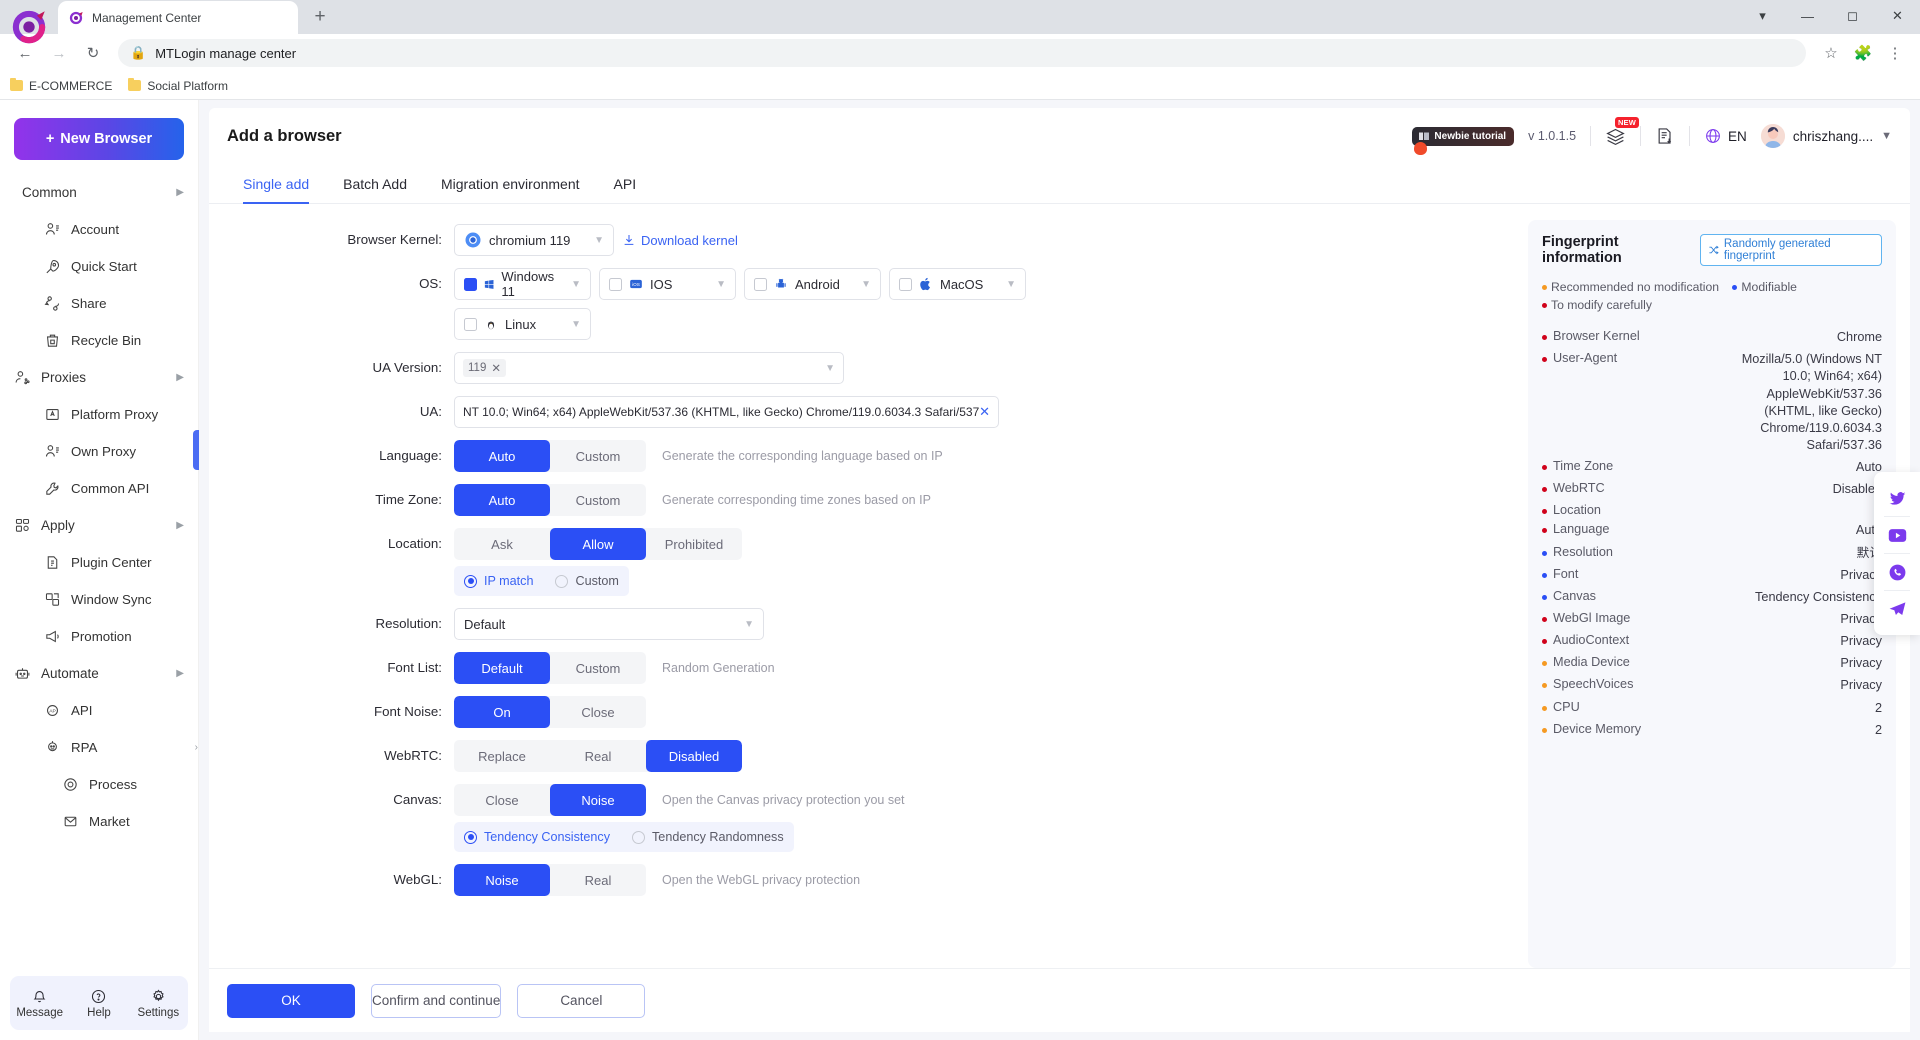  What do you see at coordinates (99, 340) in the screenshot?
I see `sidebar-item-recycle-bin: Recycle Bin` at bounding box center [99, 340].